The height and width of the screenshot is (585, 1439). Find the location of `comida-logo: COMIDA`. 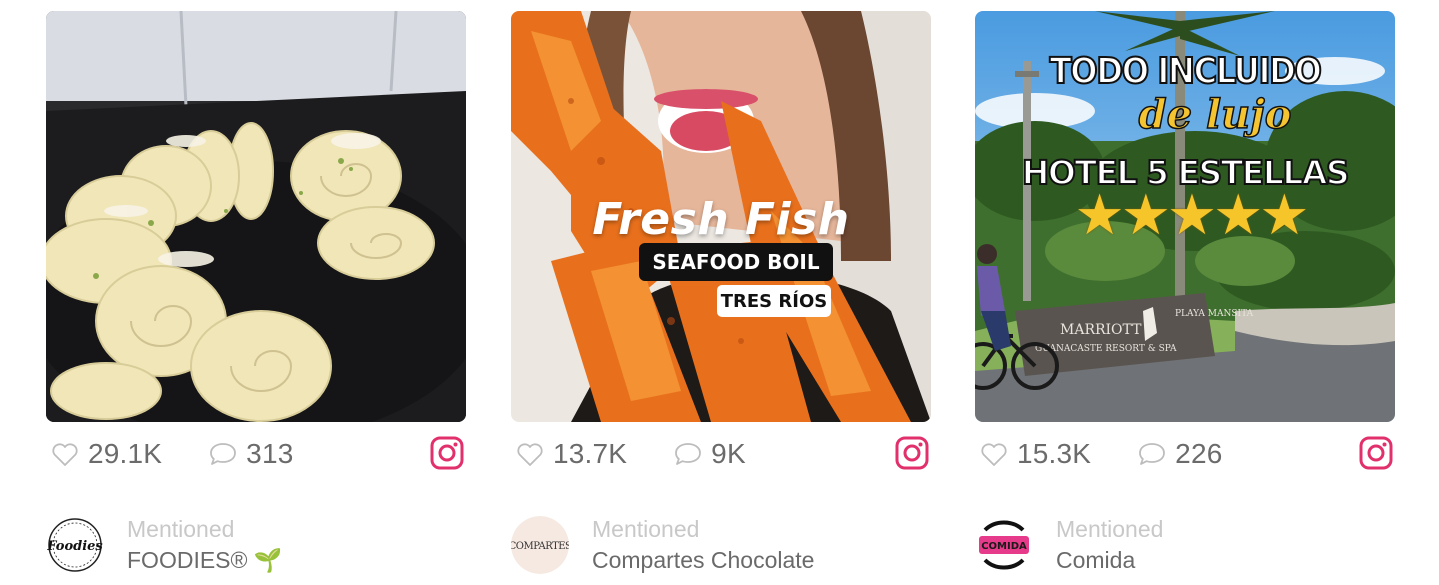

comida-logo: COMIDA is located at coordinates (1004, 545).